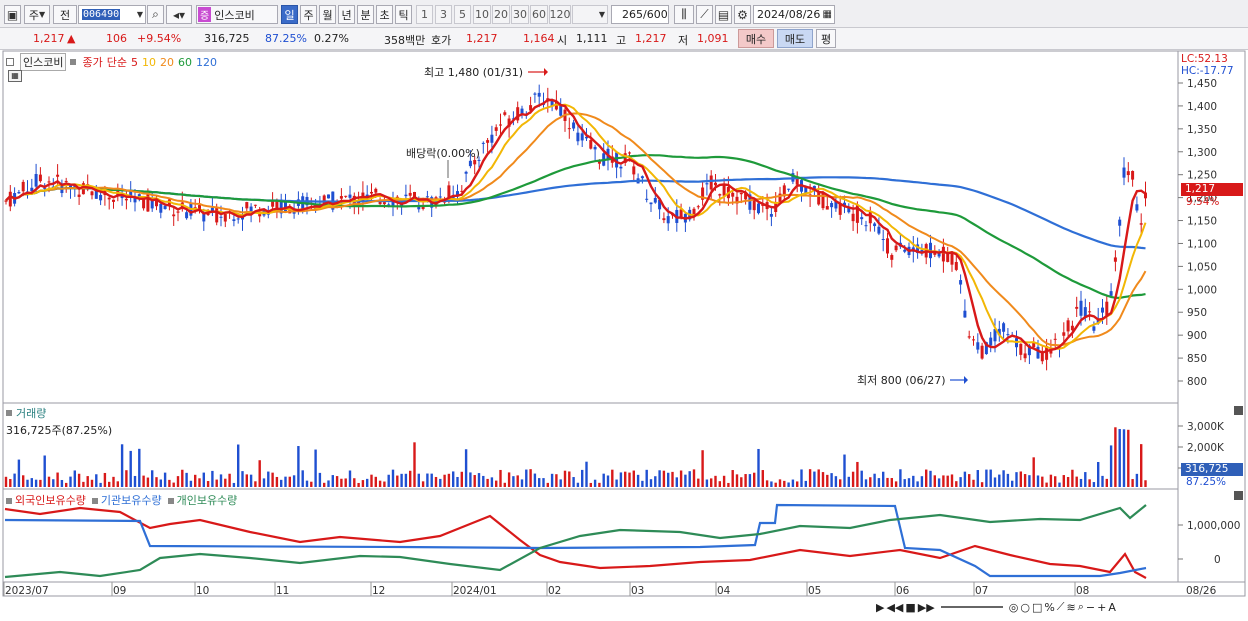 Image resolution: width=1248 pixels, height=621 pixels. I want to click on interval-custom-select: ▼, so click(590, 14).